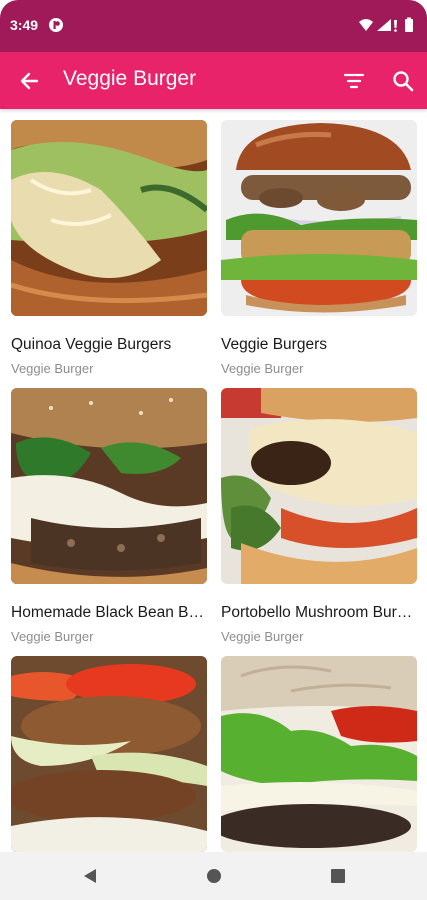  What do you see at coordinates (366, 25) in the screenshot?
I see `wifi-icon` at bounding box center [366, 25].